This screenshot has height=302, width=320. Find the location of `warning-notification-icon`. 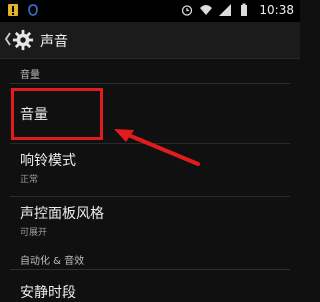

warning-notification-icon is located at coordinates (13, 10).